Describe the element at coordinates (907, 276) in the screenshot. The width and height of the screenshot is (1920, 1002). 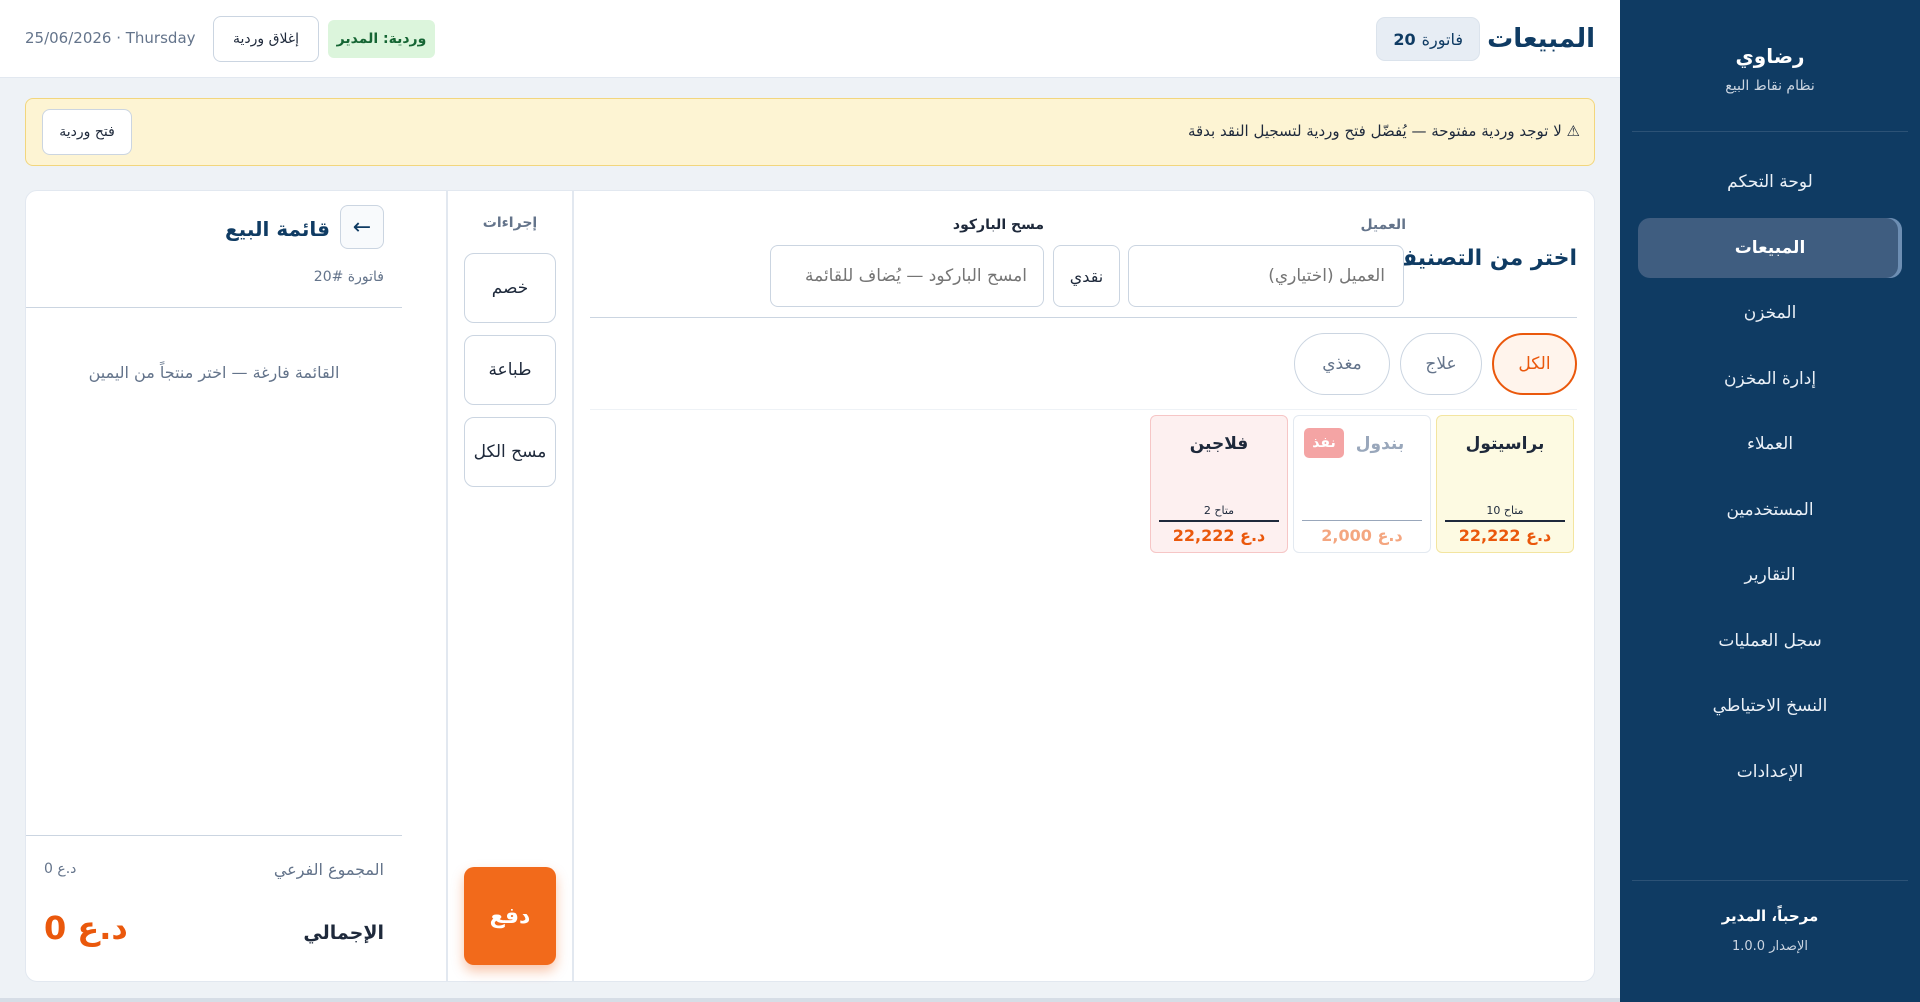
I see `barcode-input` at that location.